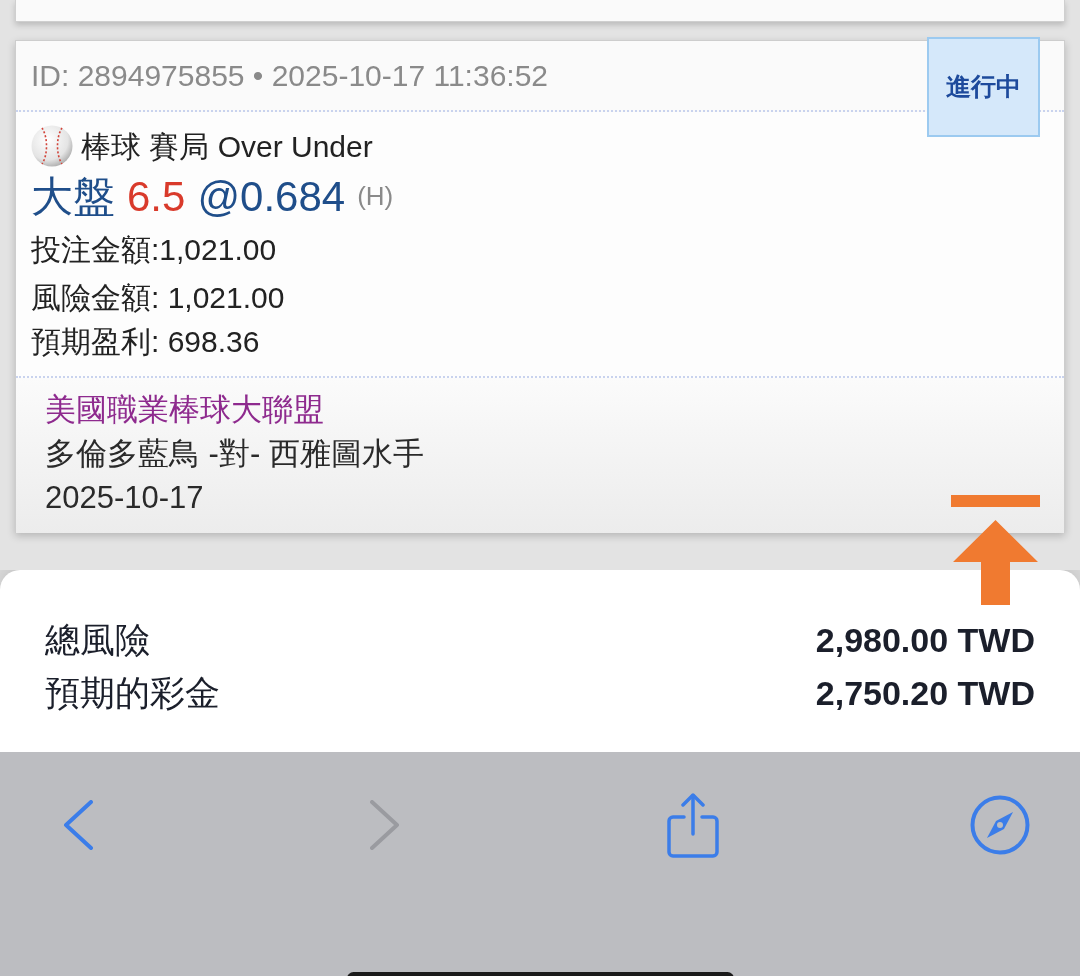  What do you see at coordinates (73, 196) in the screenshot?
I see `bet-side: 大盤` at bounding box center [73, 196].